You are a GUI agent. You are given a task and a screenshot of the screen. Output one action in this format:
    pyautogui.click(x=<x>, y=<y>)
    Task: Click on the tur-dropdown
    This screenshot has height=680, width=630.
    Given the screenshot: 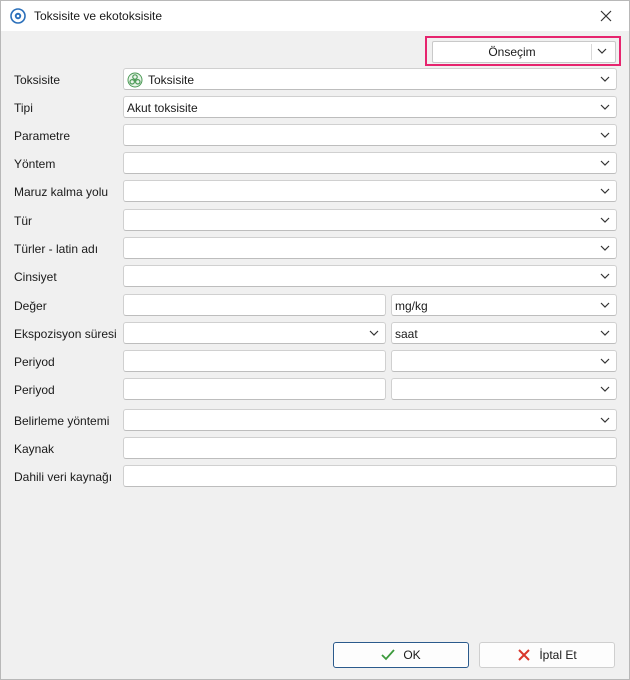 What is the action you would take?
    pyautogui.click(x=370, y=220)
    